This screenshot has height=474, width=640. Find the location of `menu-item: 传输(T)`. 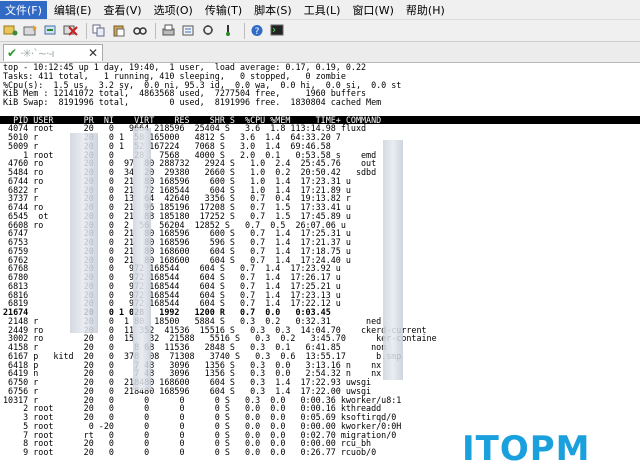

menu-item: 传输(T) is located at coordinates (223, 10).